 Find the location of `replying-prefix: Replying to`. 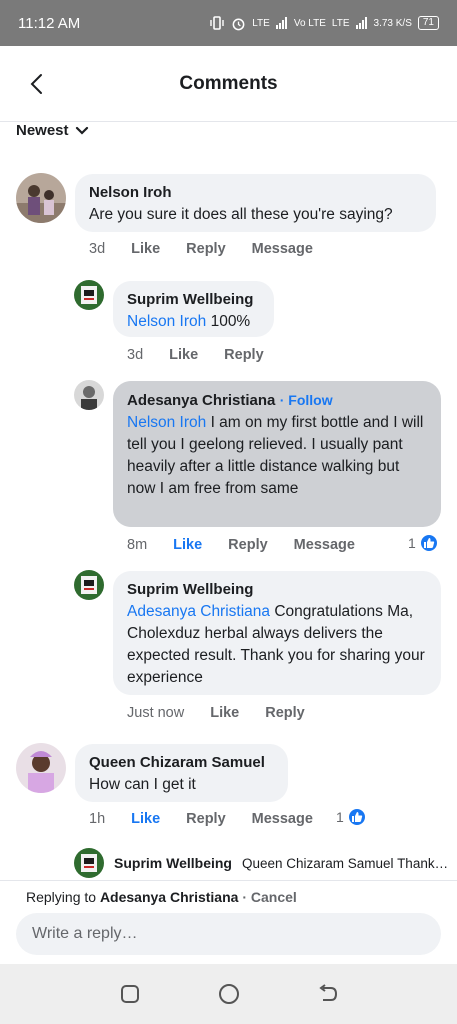

replying-prefix: Replying to is located at coordinates (61, 897).